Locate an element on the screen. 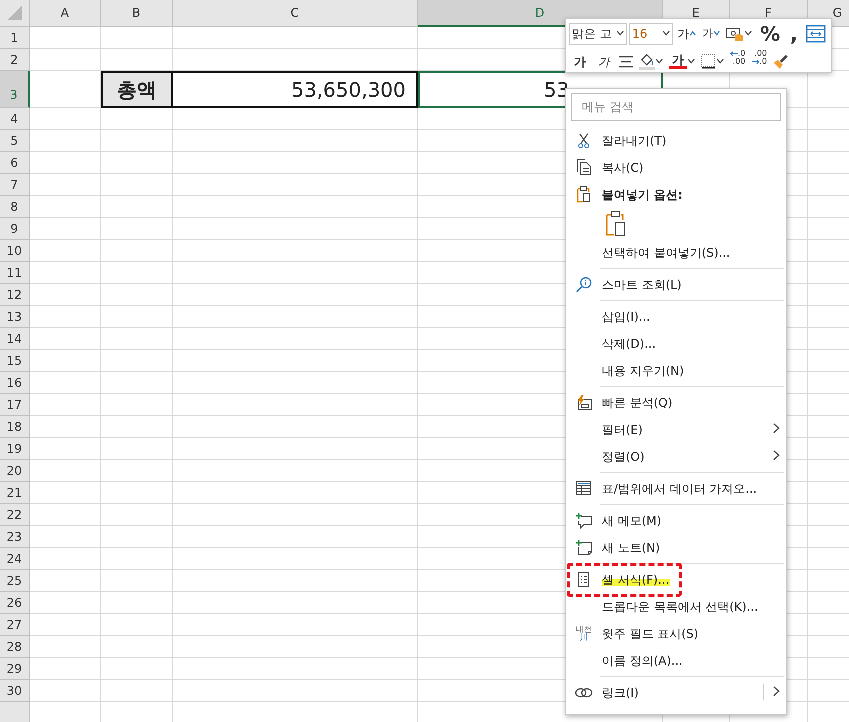  menu-item: 내천 川 윗주 필드 표시(S) is located at coordinates (676, 633).